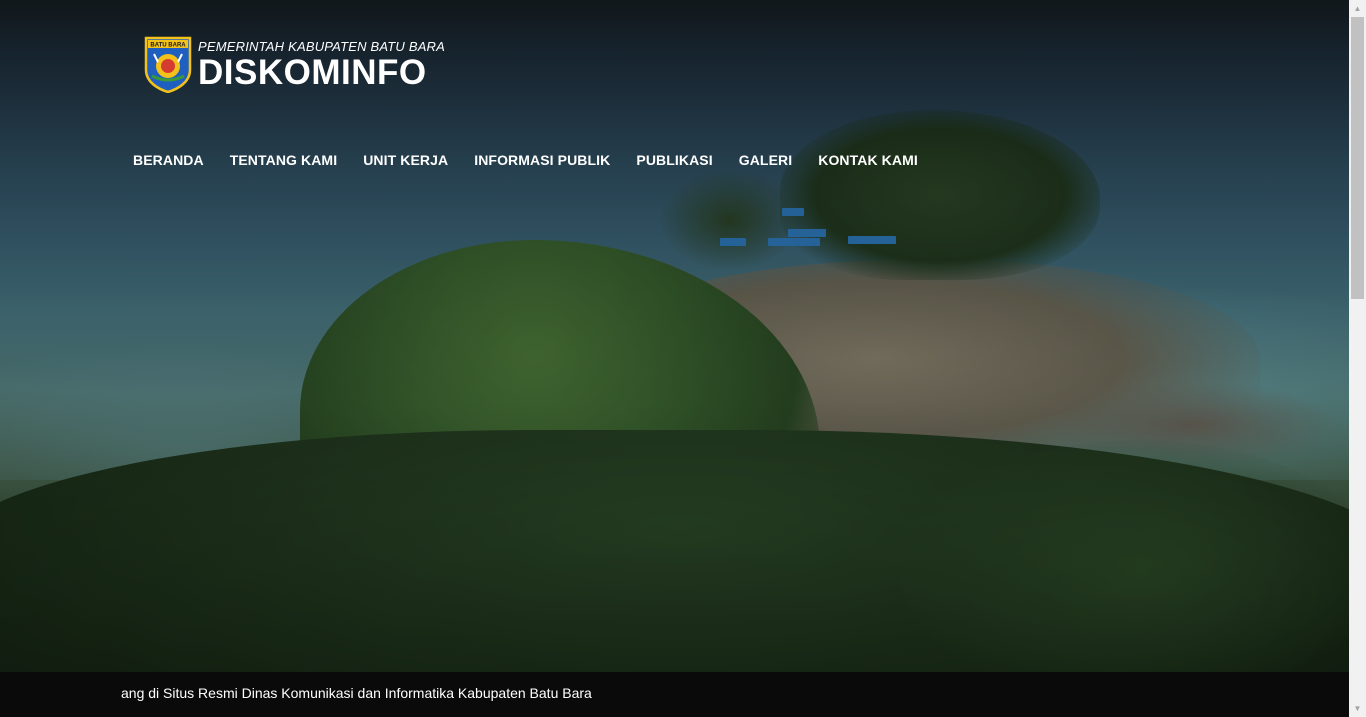 The image size is (1366, 717). I want to click on nav-item-kontak-kami: KONTAK KAMI, so click(868, 160).